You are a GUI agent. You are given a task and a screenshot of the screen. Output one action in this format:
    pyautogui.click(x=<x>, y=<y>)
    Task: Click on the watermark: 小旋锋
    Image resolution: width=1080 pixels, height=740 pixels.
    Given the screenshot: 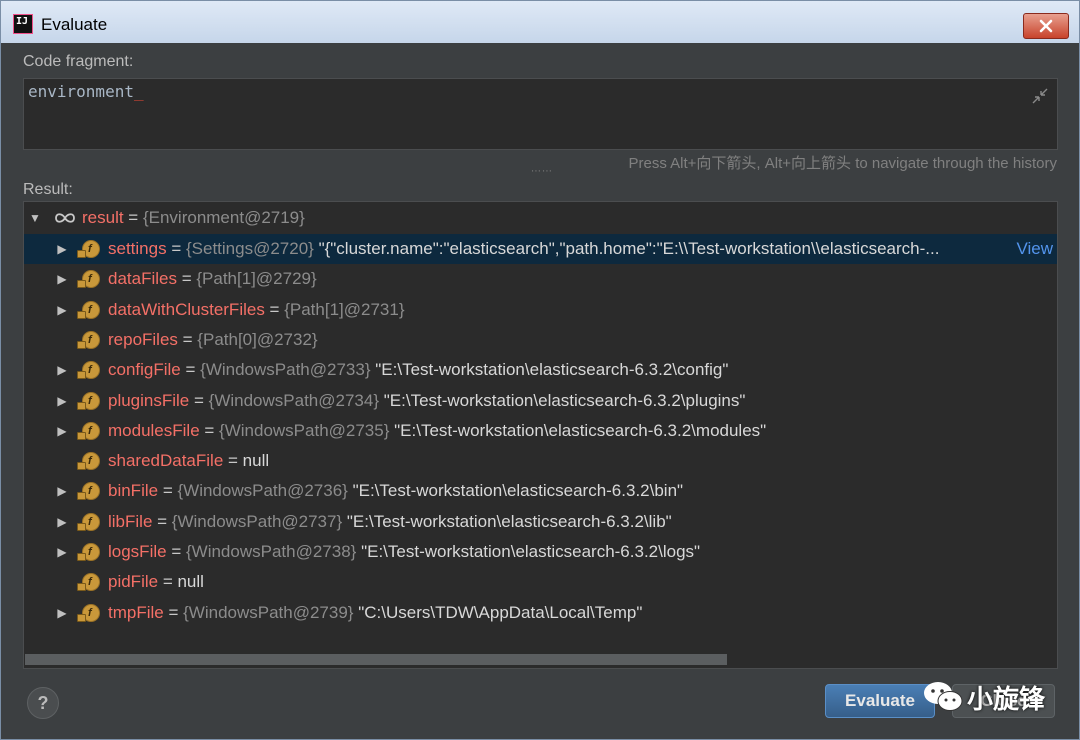 What is the action you would take?
    pyautogui.click(x=989, y=697)
    